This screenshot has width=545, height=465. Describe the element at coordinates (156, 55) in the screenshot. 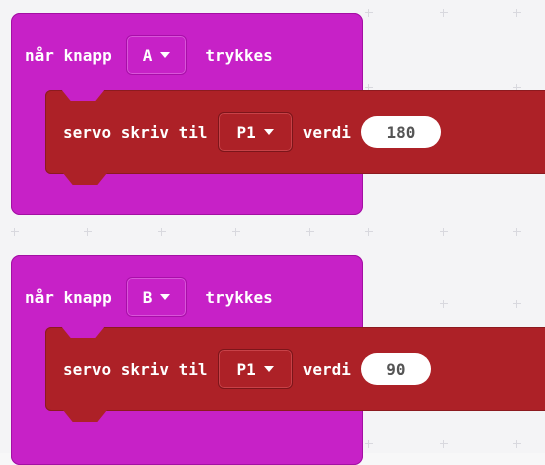

I see `button-dropdown: A` at that location.